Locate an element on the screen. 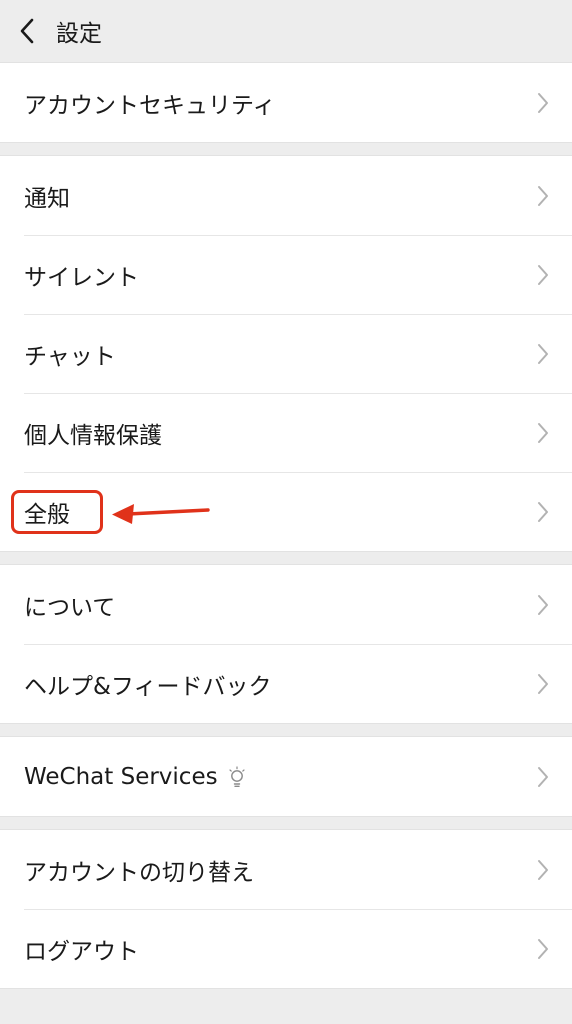 Image resolution: width=572 pixels, height=1024 pixels. settings-item-account-security: アカウントセキュリティ is located at coordinates (286, 102).